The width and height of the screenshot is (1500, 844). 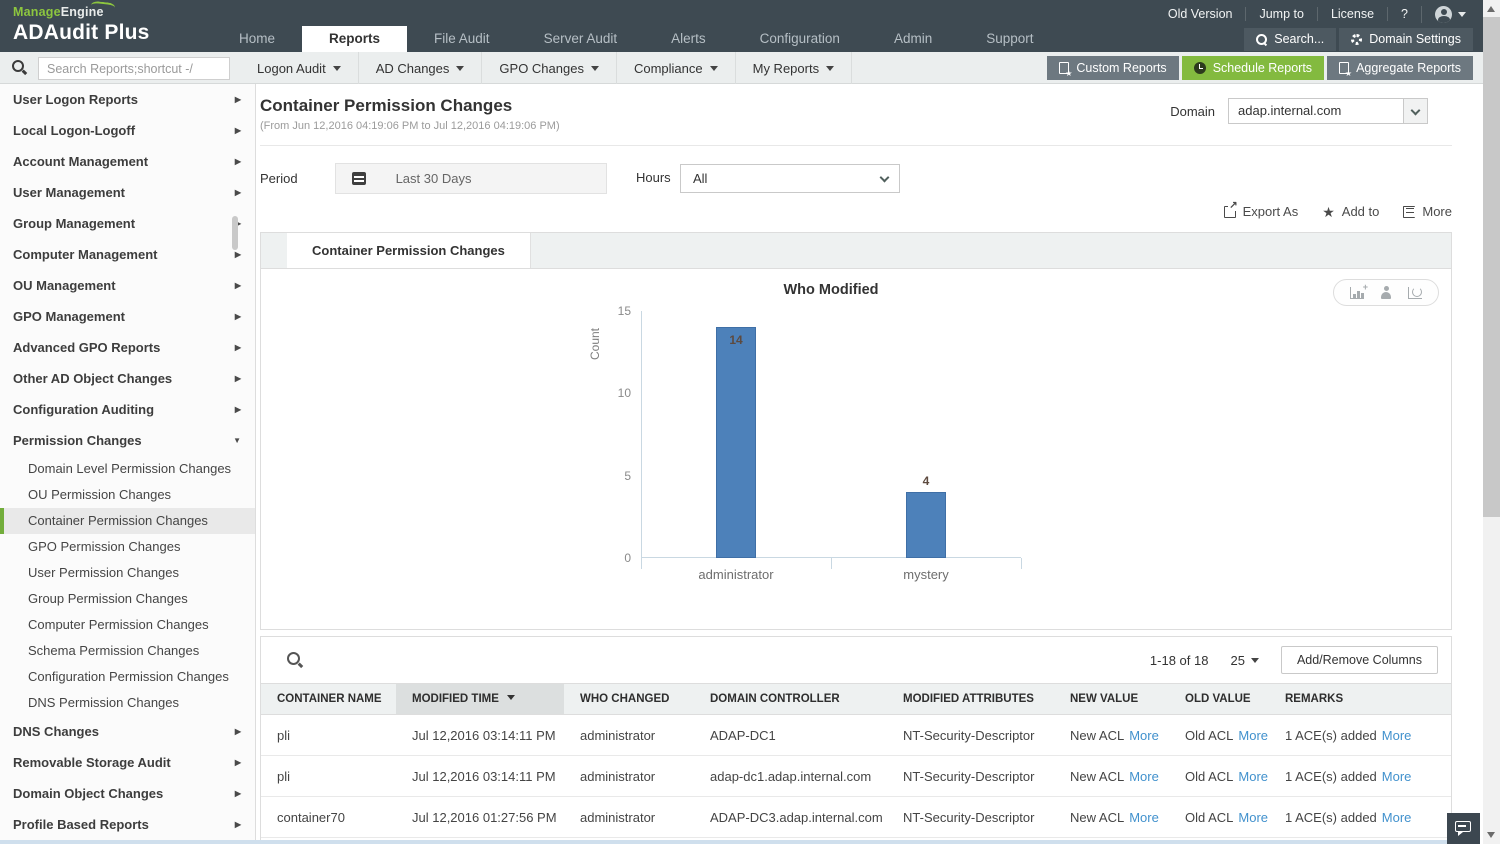 I want to click on scrollbar-thumb, so click(x=1491, y=267).